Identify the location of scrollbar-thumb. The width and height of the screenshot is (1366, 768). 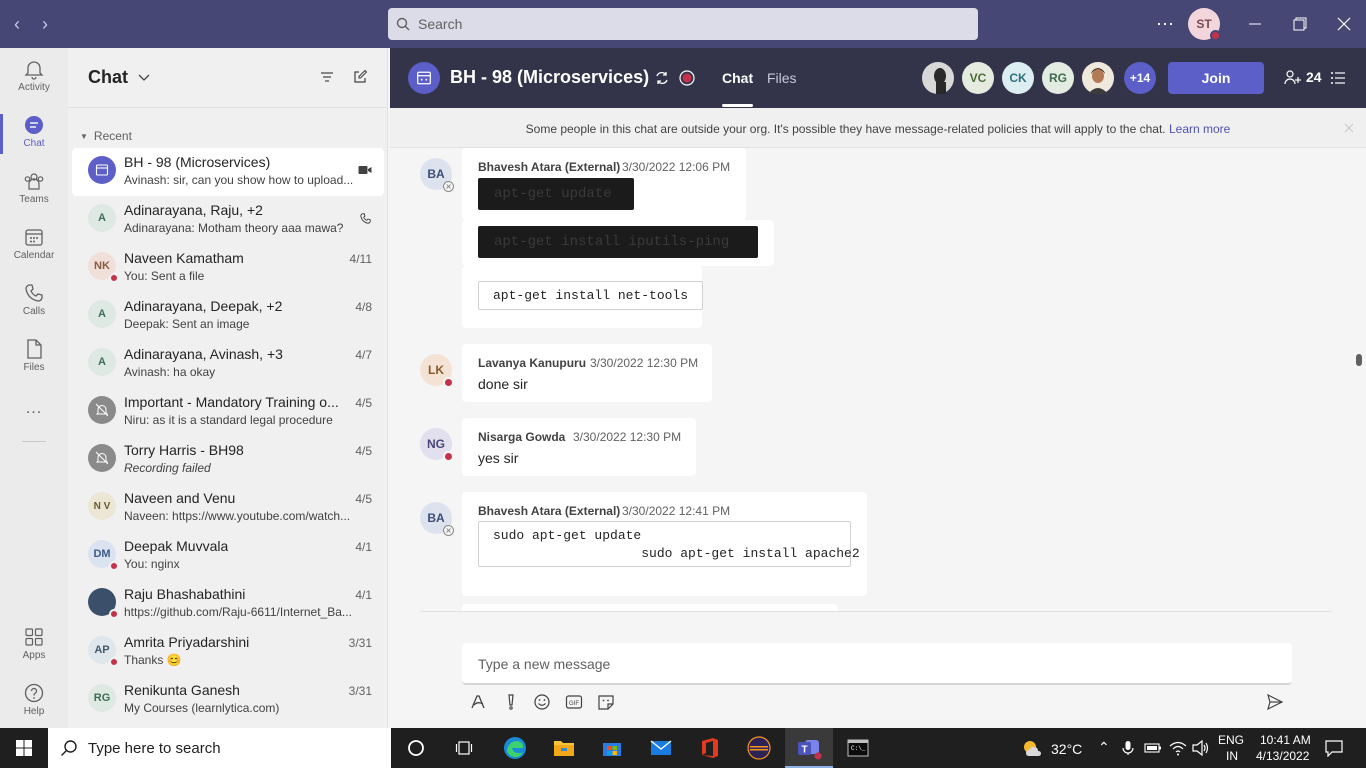
(1359, 360).